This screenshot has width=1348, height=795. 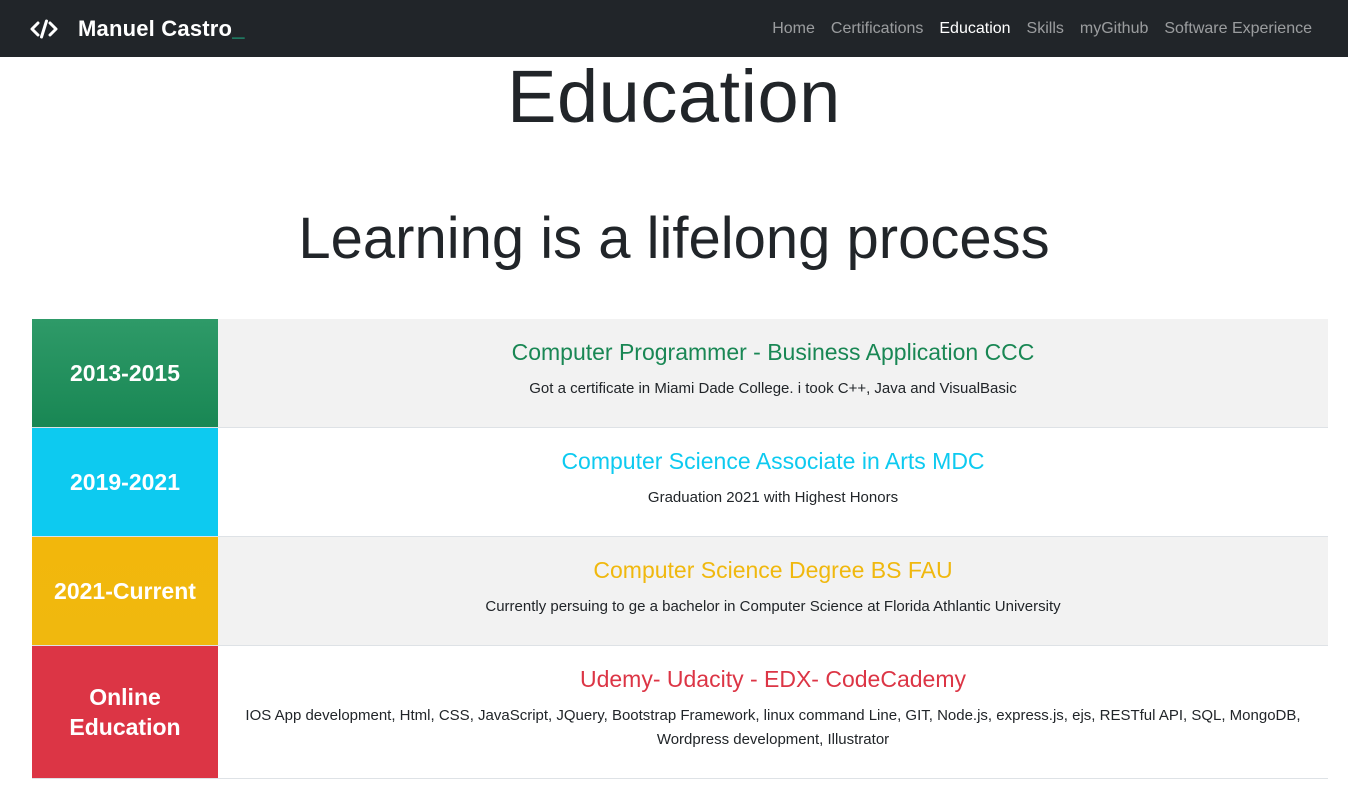 I want to click on nav-link-education: Education, so click(x=974, y=29).